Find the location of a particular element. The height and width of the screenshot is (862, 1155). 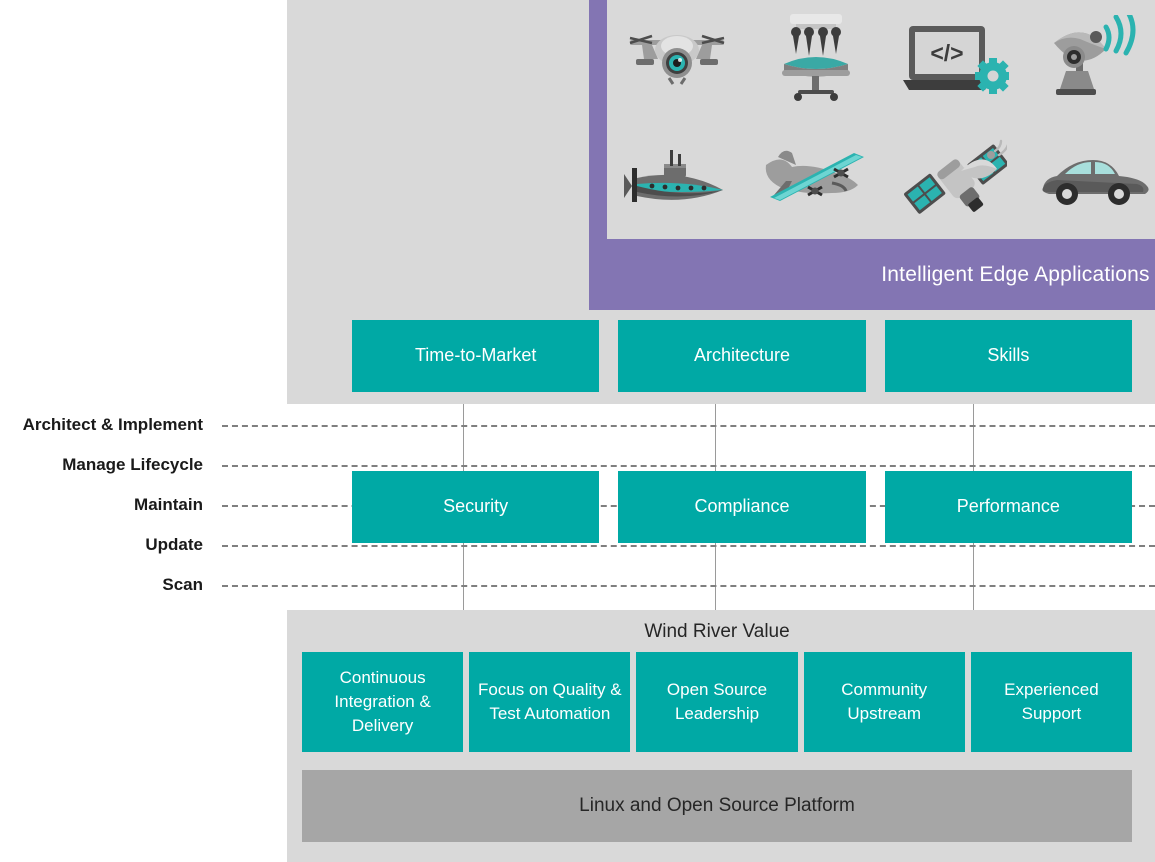

row-label-update: Update is located at coordinates (174, 544).